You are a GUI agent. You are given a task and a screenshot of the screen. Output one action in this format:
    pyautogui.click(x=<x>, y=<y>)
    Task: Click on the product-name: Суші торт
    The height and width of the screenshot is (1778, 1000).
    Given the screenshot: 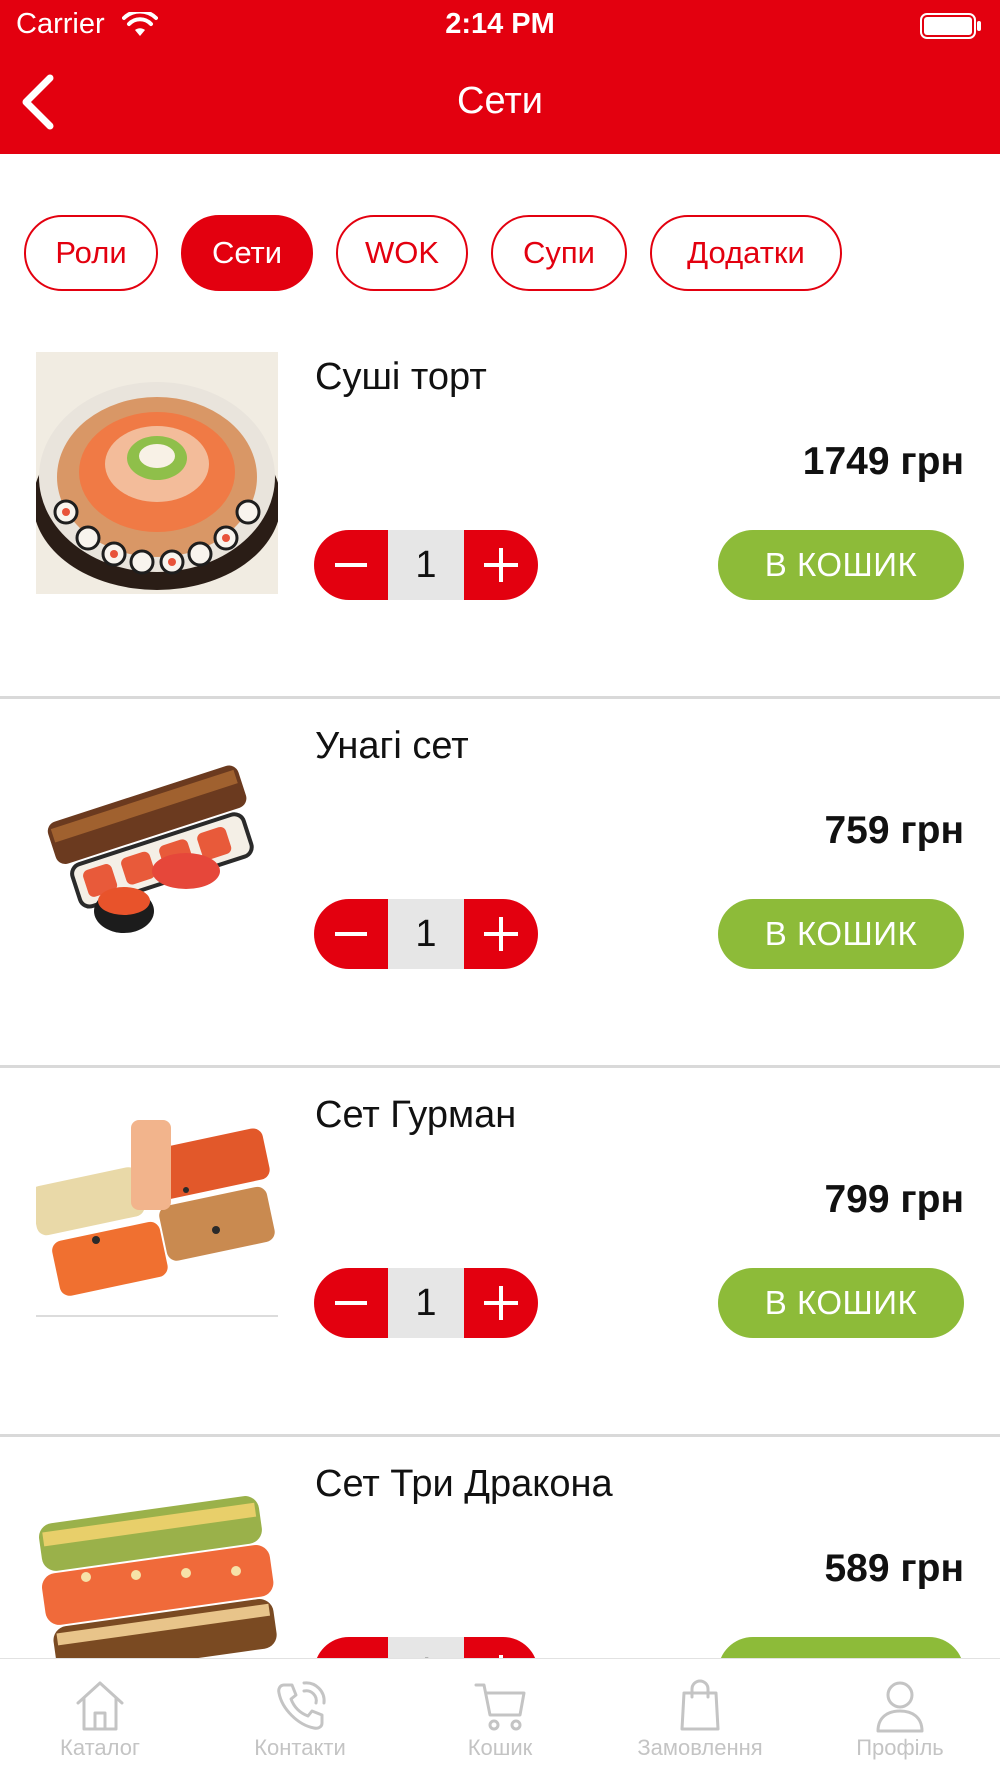 What is the action you would take?
    pyautogui.click(x=401, y=377)
    